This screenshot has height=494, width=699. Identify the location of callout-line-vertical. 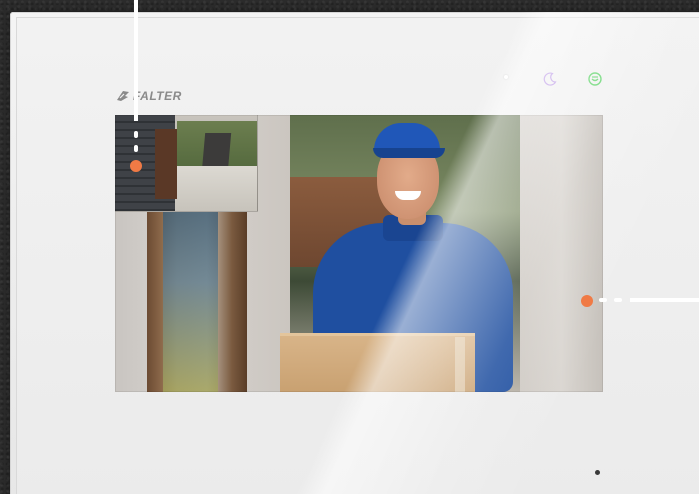
(136, 60).